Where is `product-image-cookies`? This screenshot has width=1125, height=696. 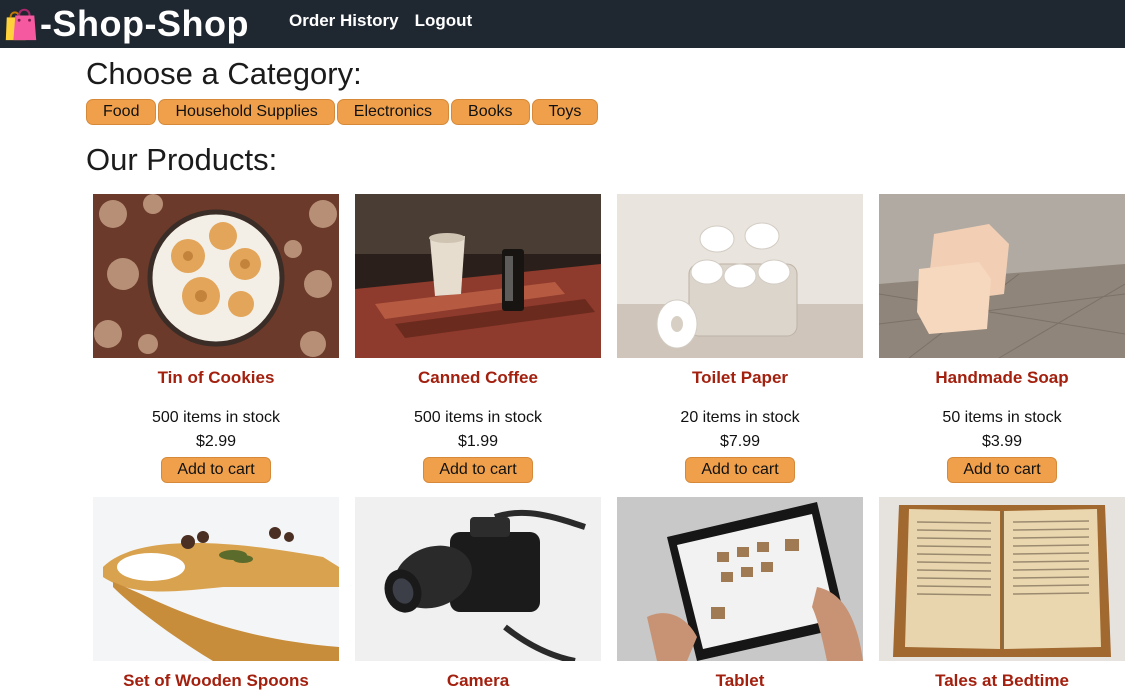
product-image-cookies is located at coordinates (216, 276).